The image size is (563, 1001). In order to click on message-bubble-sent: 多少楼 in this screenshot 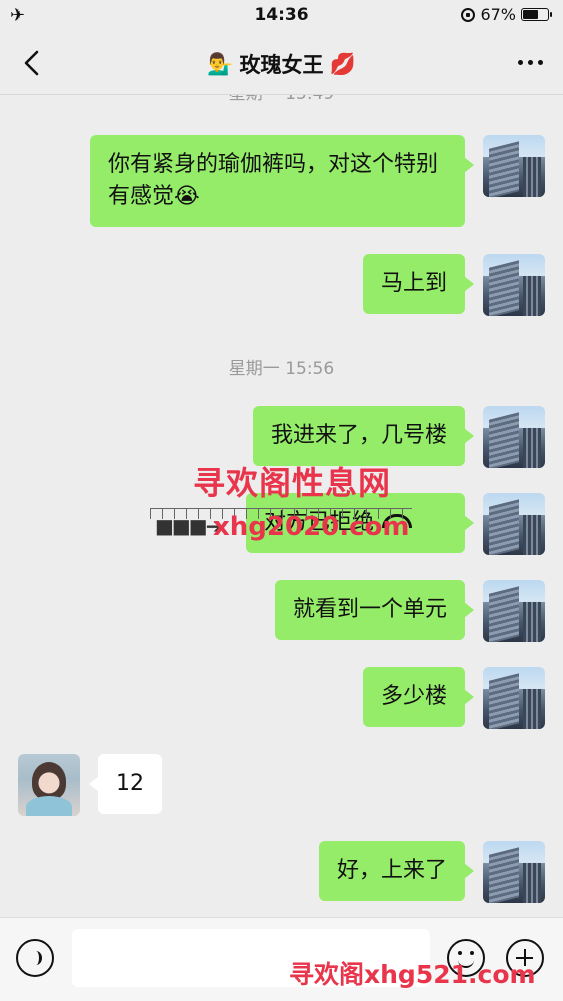, I will do `click(418, 697)`.